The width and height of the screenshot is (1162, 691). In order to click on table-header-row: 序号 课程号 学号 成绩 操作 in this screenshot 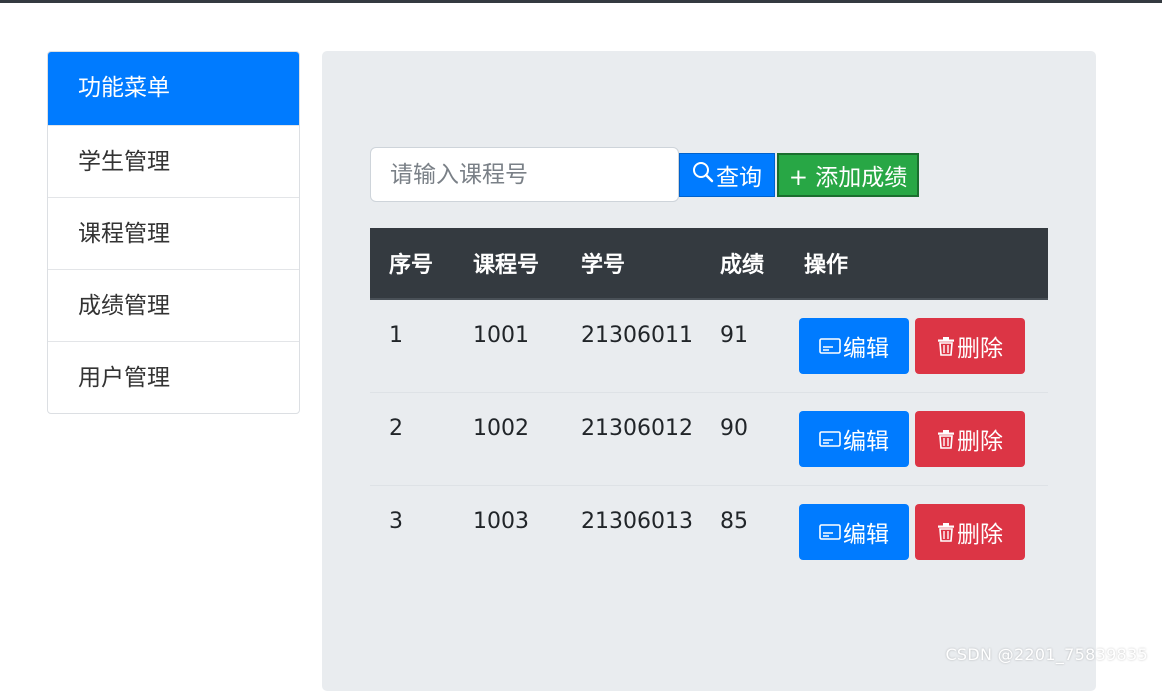, I will do `click(709, 264)`.